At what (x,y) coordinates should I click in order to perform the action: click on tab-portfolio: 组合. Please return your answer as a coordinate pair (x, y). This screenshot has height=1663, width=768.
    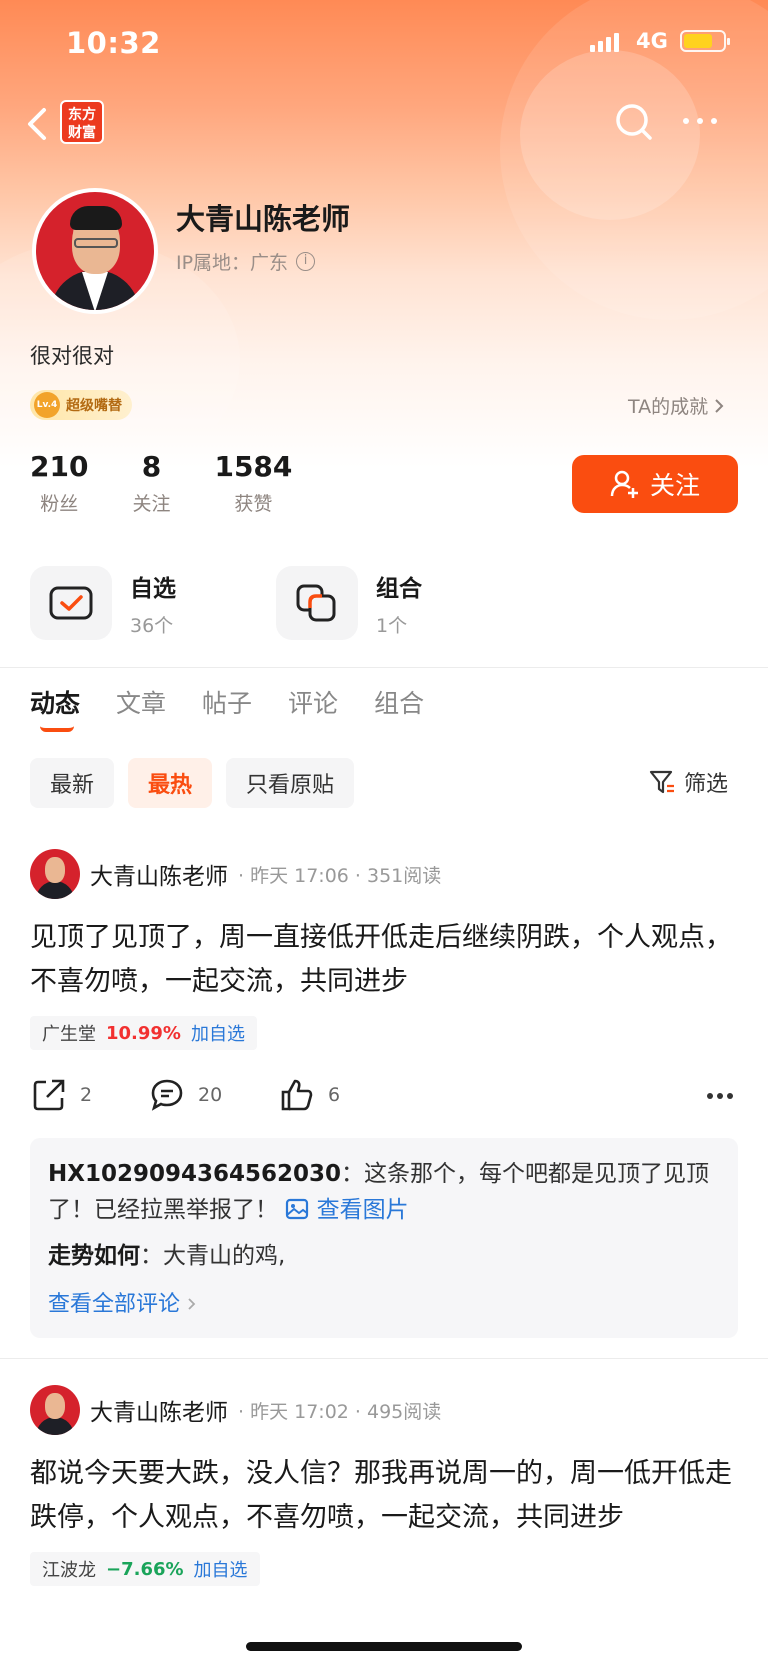
    Looking at the image, I should click on (399, 702).